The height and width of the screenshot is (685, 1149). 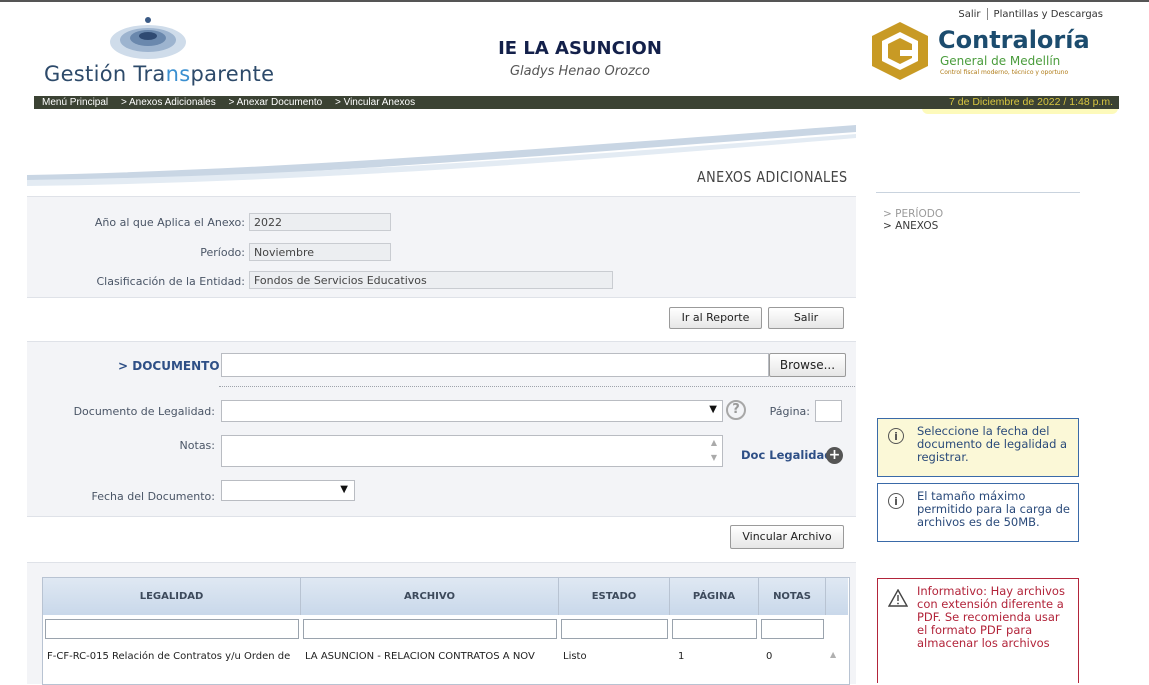 What do you see at coordinates (789, 411) in the screenshot?
I see `pagina-label: Página:` at bounding box center [789, 411].